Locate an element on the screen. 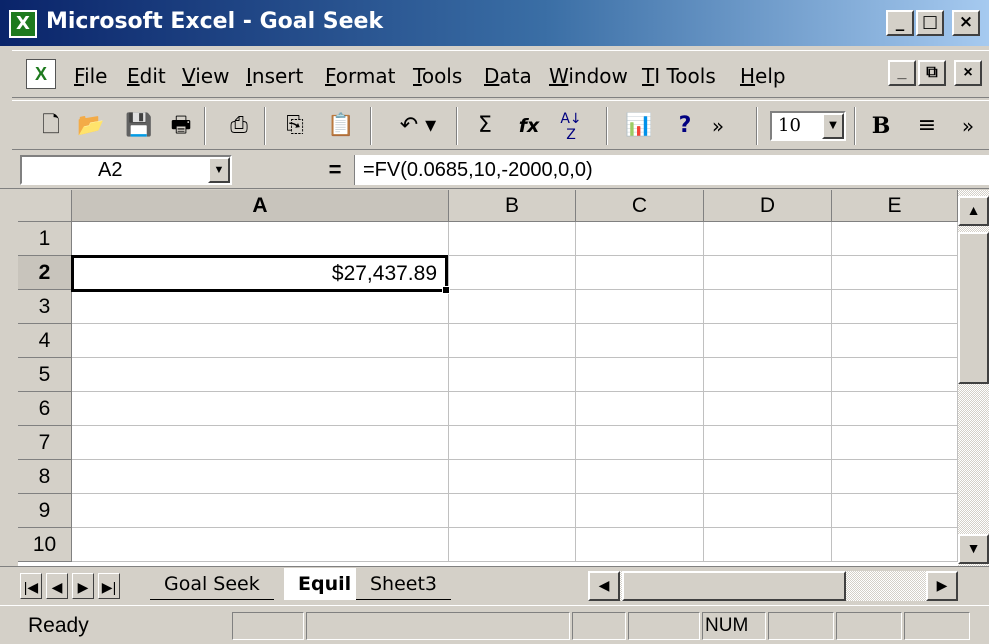 Image resolution: width=989 pixels, height=644 pixels. menu-ti-tools: TI Tools is located at coordinates (679, 76).